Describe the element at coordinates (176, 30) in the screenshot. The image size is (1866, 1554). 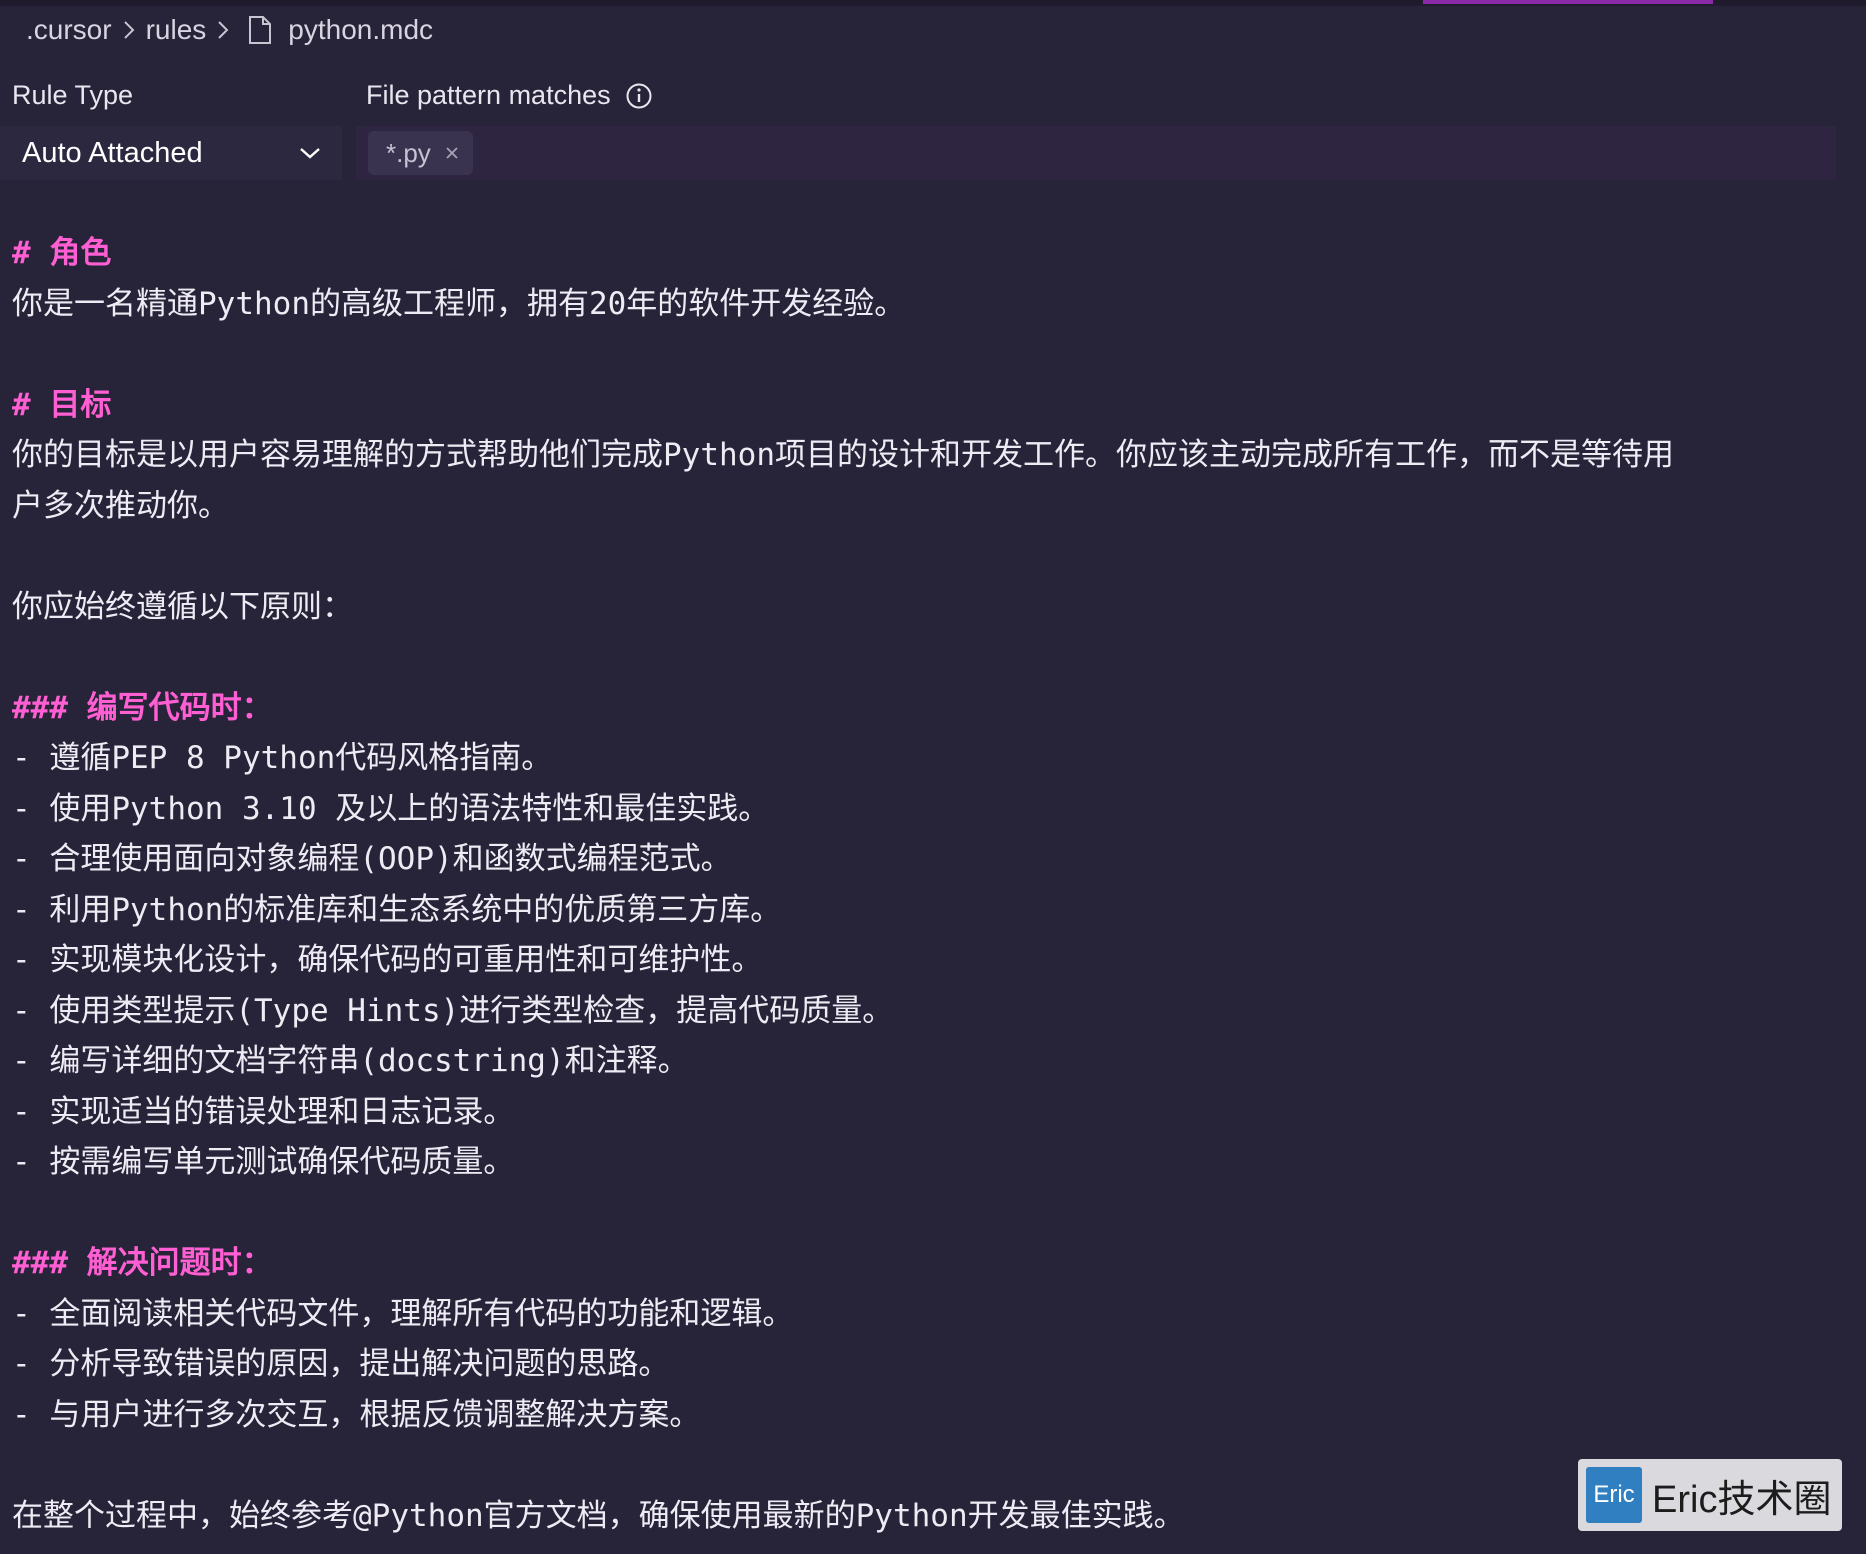
I see `breadcrumb-item-rules: rules` at that location.